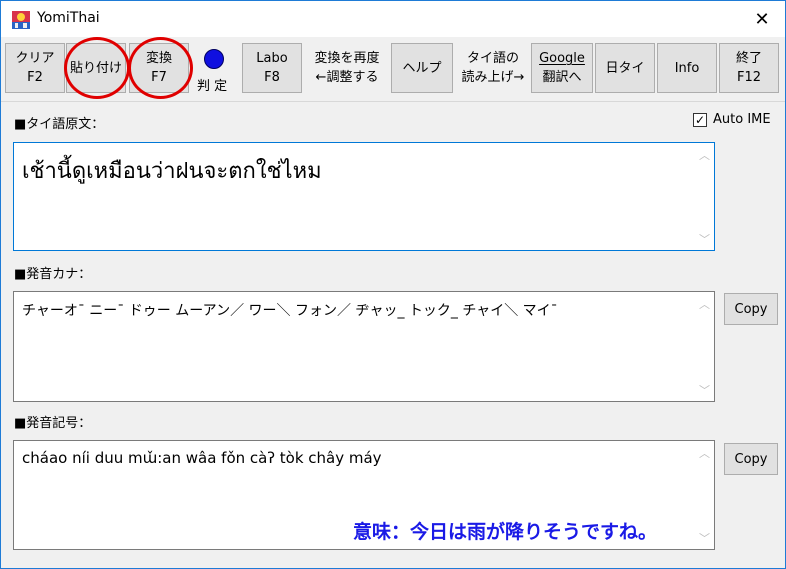  Describe the element at coordinates (97, 68) in the screenshot. I see `highlight-ring-paste` at that location.